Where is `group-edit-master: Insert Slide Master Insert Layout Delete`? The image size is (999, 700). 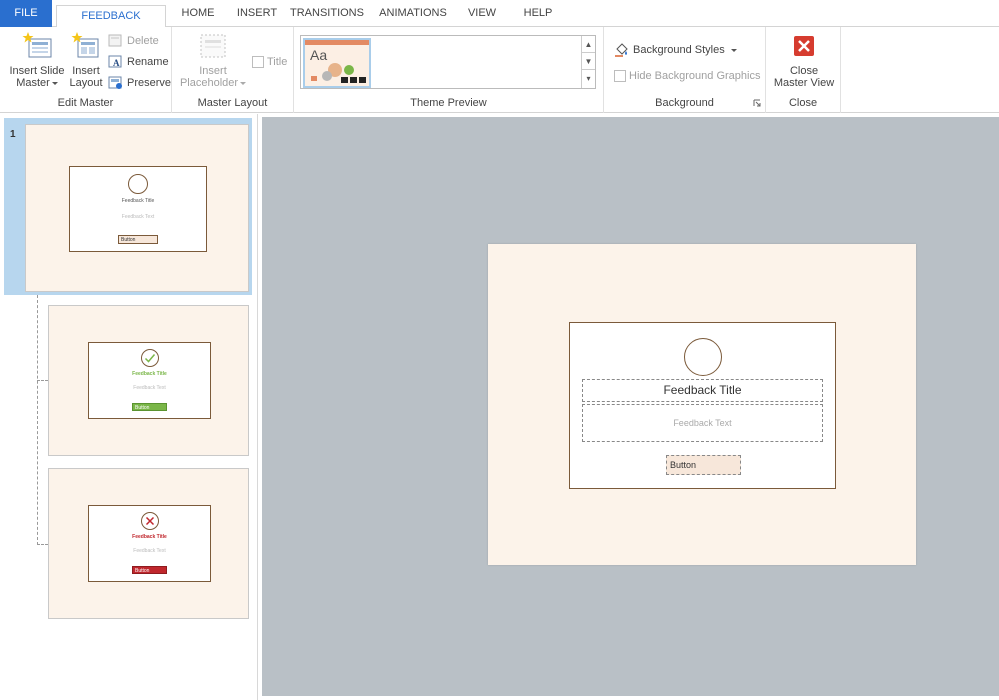
group-edit-master: Insert Slide Master Insert Layout Delete is located at coordinates (86, 70).